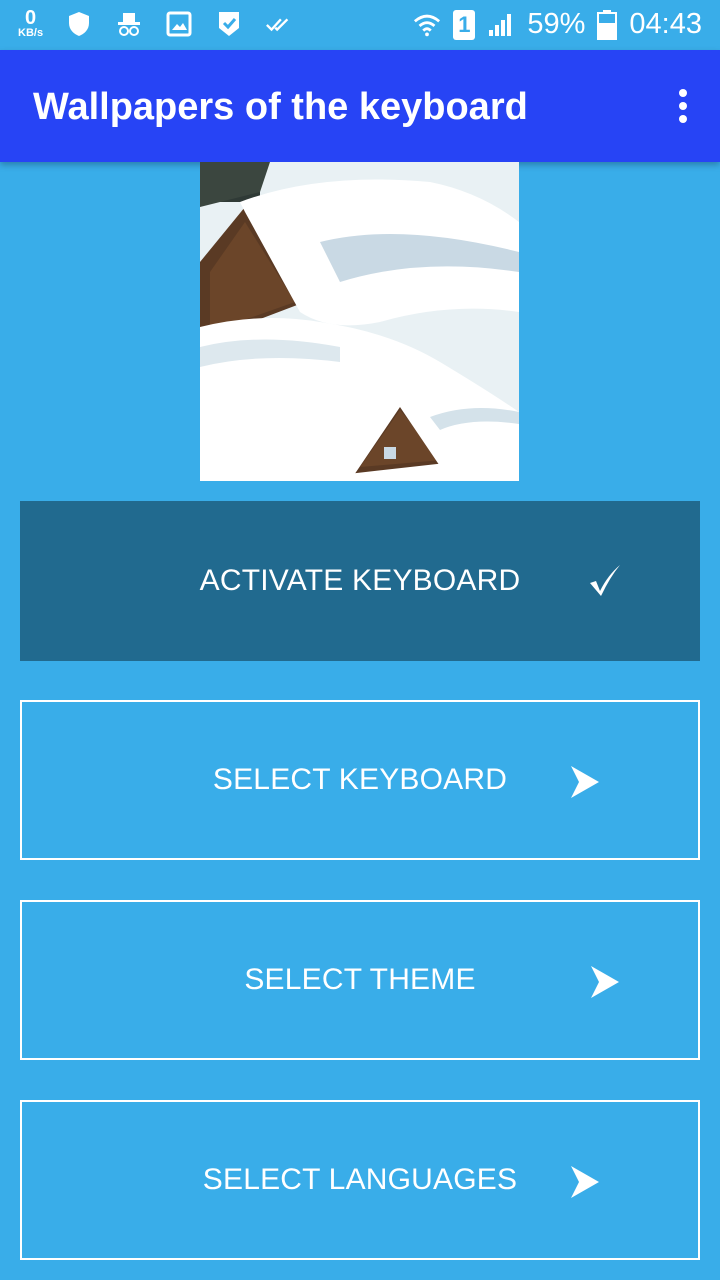 Image resolution: width=720 pixels, height=1280 pixels. What do you see at coordinates (360, 25) in the screenshot?
I see `status-bar: 0 KB/s 1 59% 04:43` at bounding box center [360, 25].